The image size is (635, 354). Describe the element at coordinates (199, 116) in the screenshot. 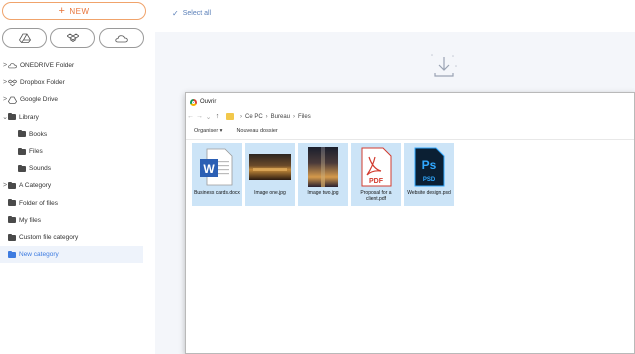

I see `forward-arrow-icon: →` at that location.